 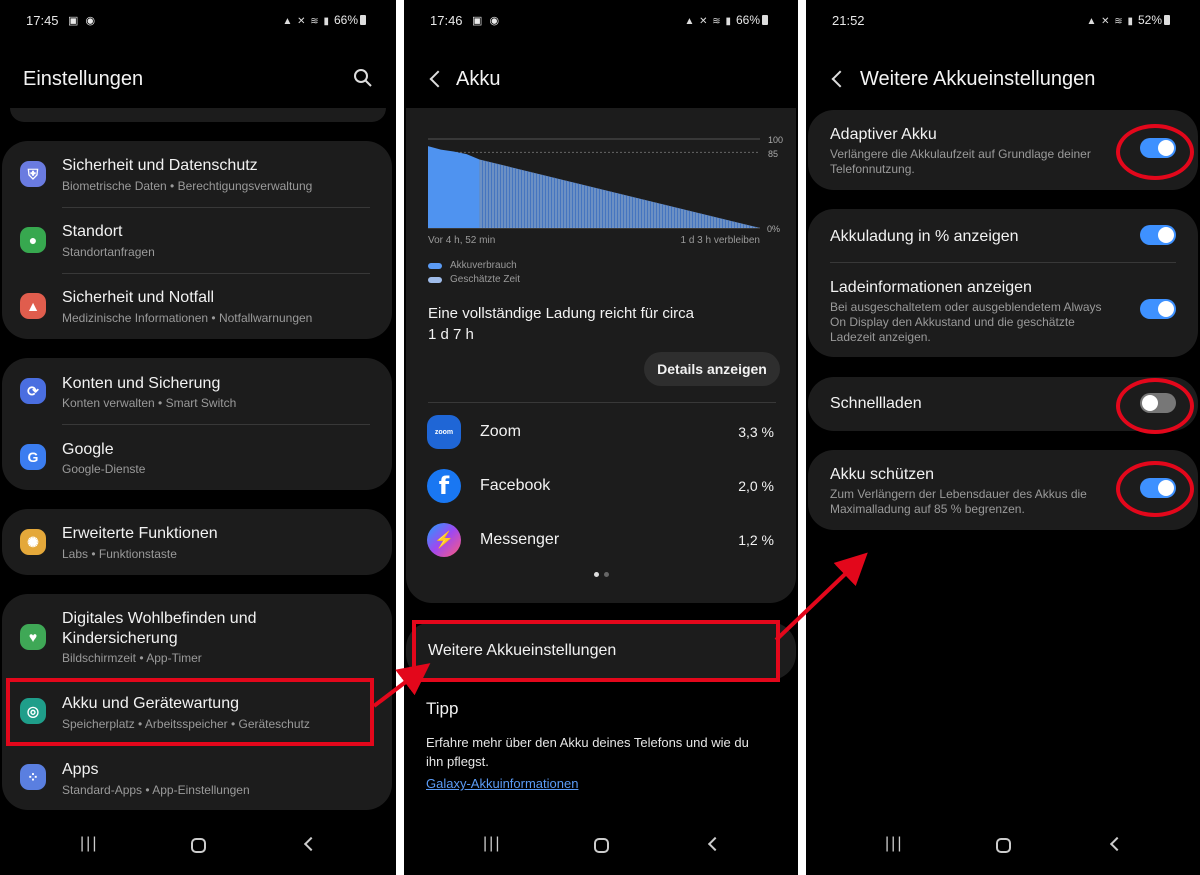 I want to click on details-button: Details anzeigen, so click(x=712, y=369).